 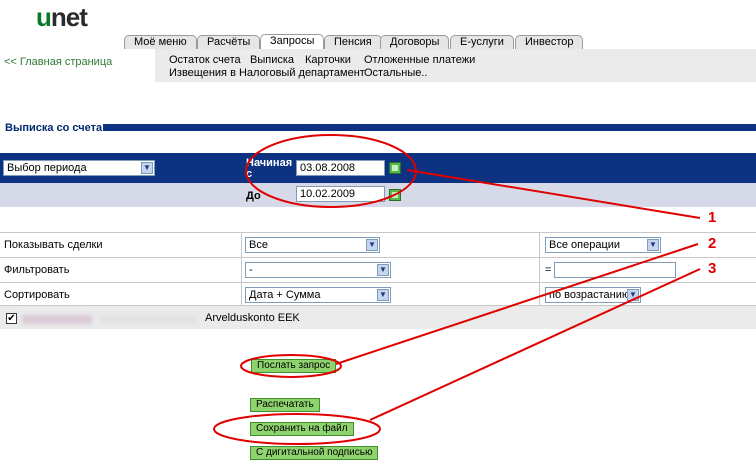 What do you see at coordinates (291, 366) in the screenshot?
I see `annotation-ellipse-send` at bounding box center [291, 366].